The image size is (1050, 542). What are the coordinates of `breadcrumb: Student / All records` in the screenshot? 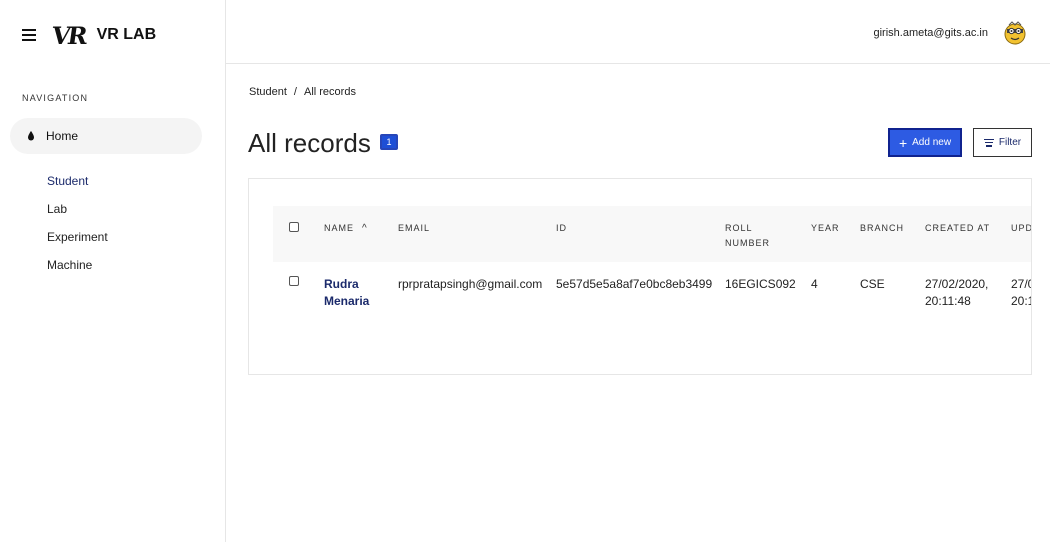 It's located at (302, 92).